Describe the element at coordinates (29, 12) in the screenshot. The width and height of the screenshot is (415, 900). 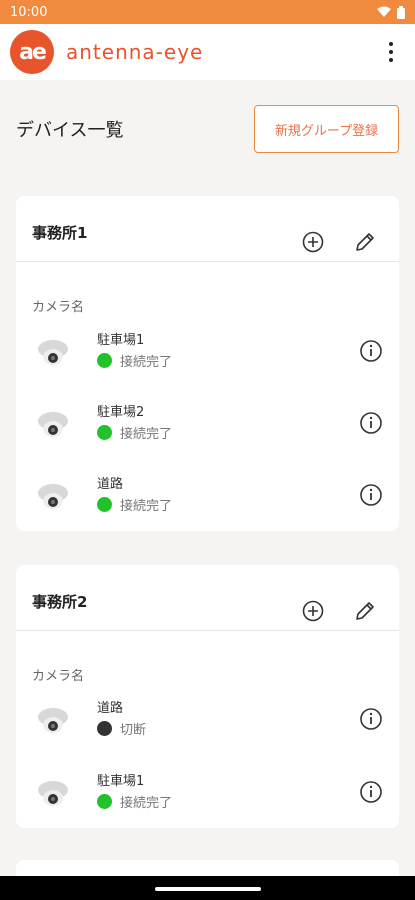
I see `status-time: 10:00` at that location.